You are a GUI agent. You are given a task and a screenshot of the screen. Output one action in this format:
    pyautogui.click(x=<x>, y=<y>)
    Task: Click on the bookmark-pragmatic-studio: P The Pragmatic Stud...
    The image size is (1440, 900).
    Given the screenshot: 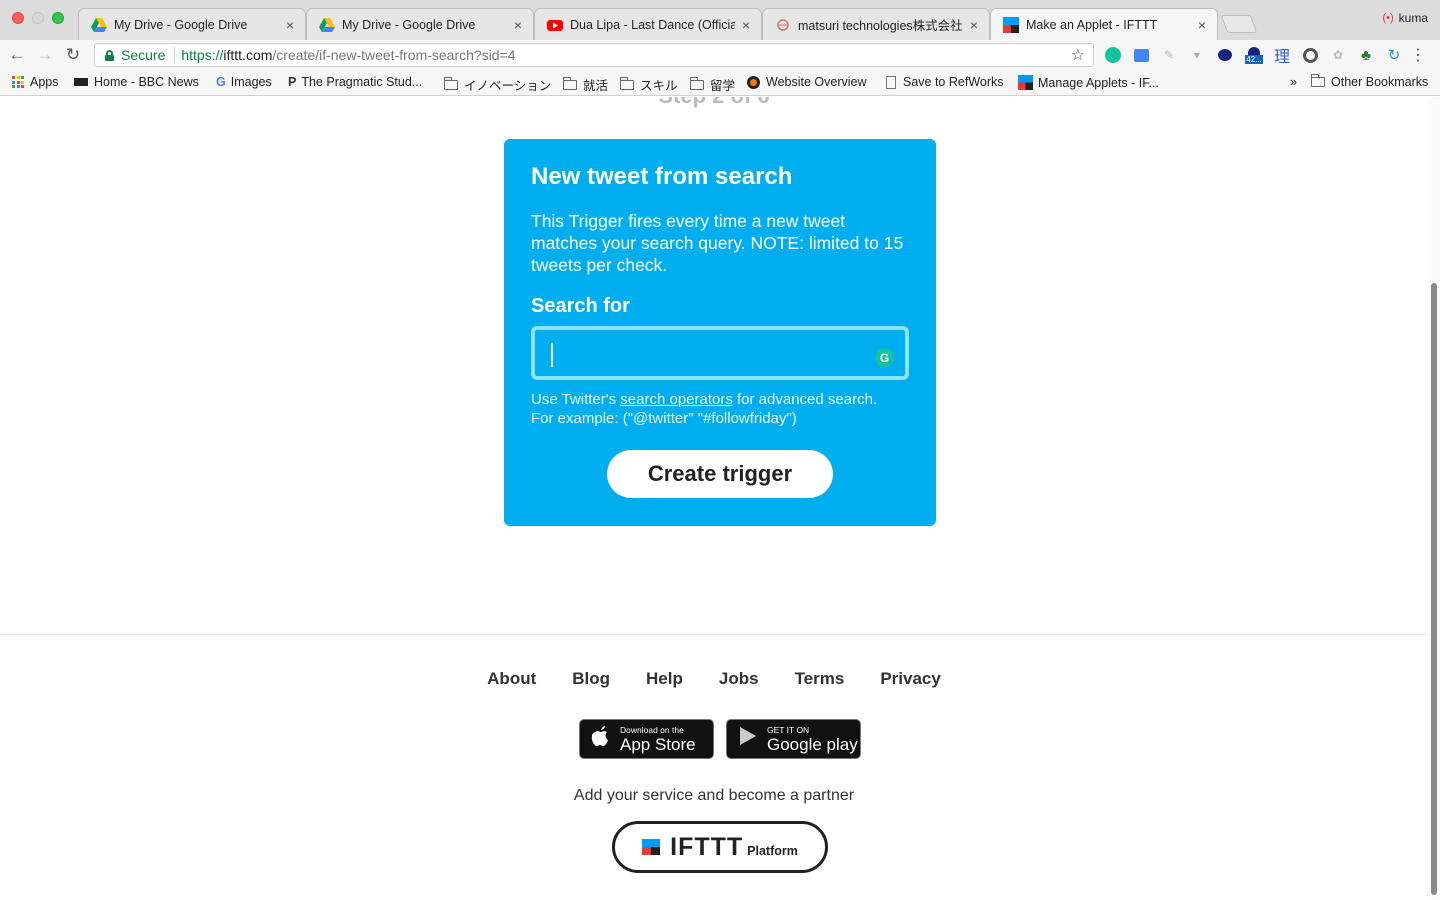 What is the action you would take?
    pyautogui.click(x=355, y=82)
    